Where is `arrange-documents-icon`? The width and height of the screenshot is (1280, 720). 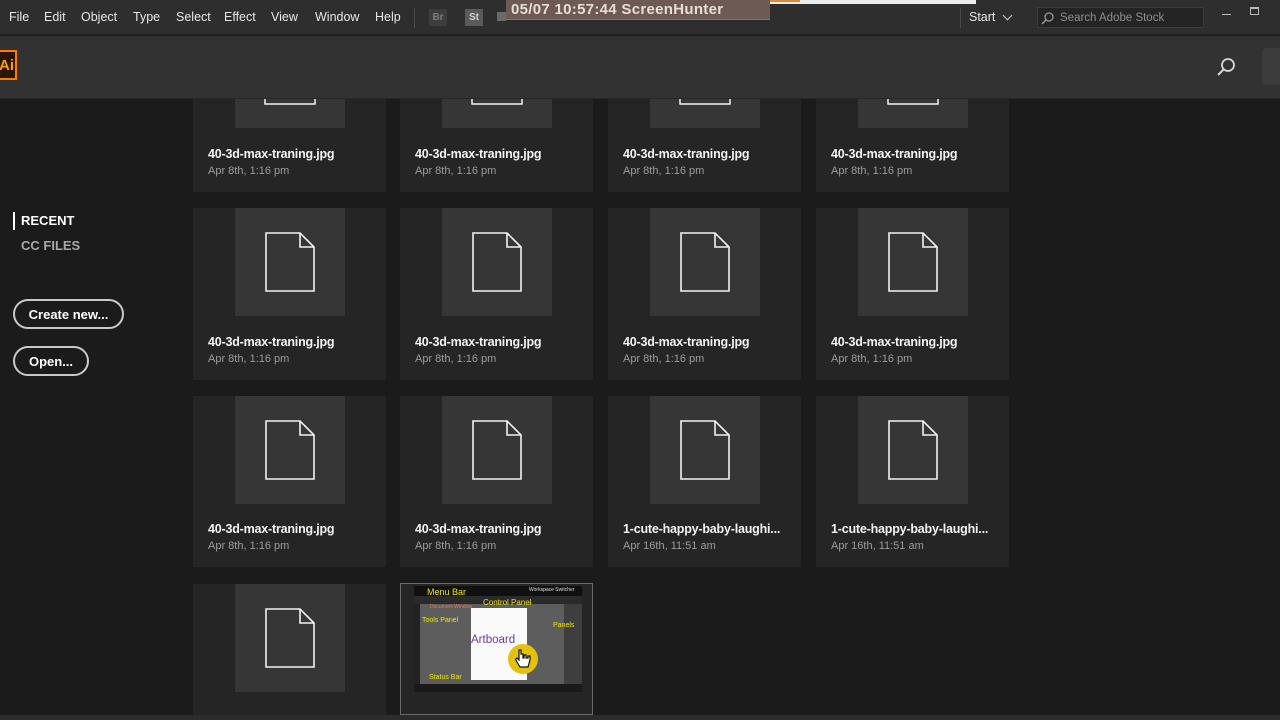 arrange-documents-icon is located at coordinates (501, 16).